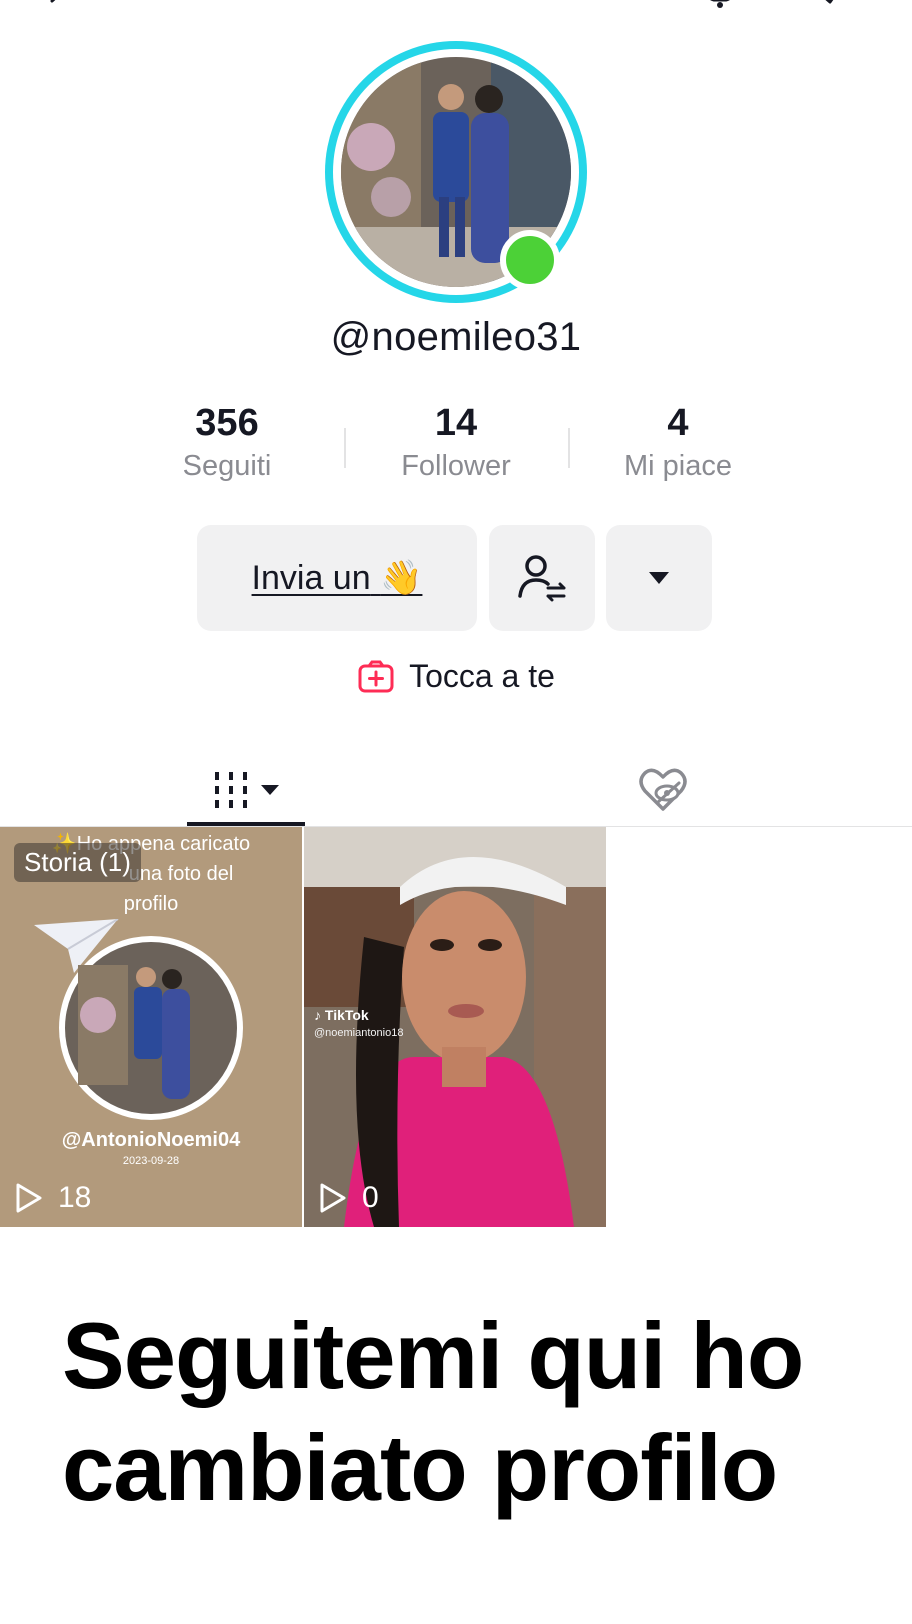  I want to click on overlay-caption-line1: Seguitemi qui ho, so click(433, 1355).